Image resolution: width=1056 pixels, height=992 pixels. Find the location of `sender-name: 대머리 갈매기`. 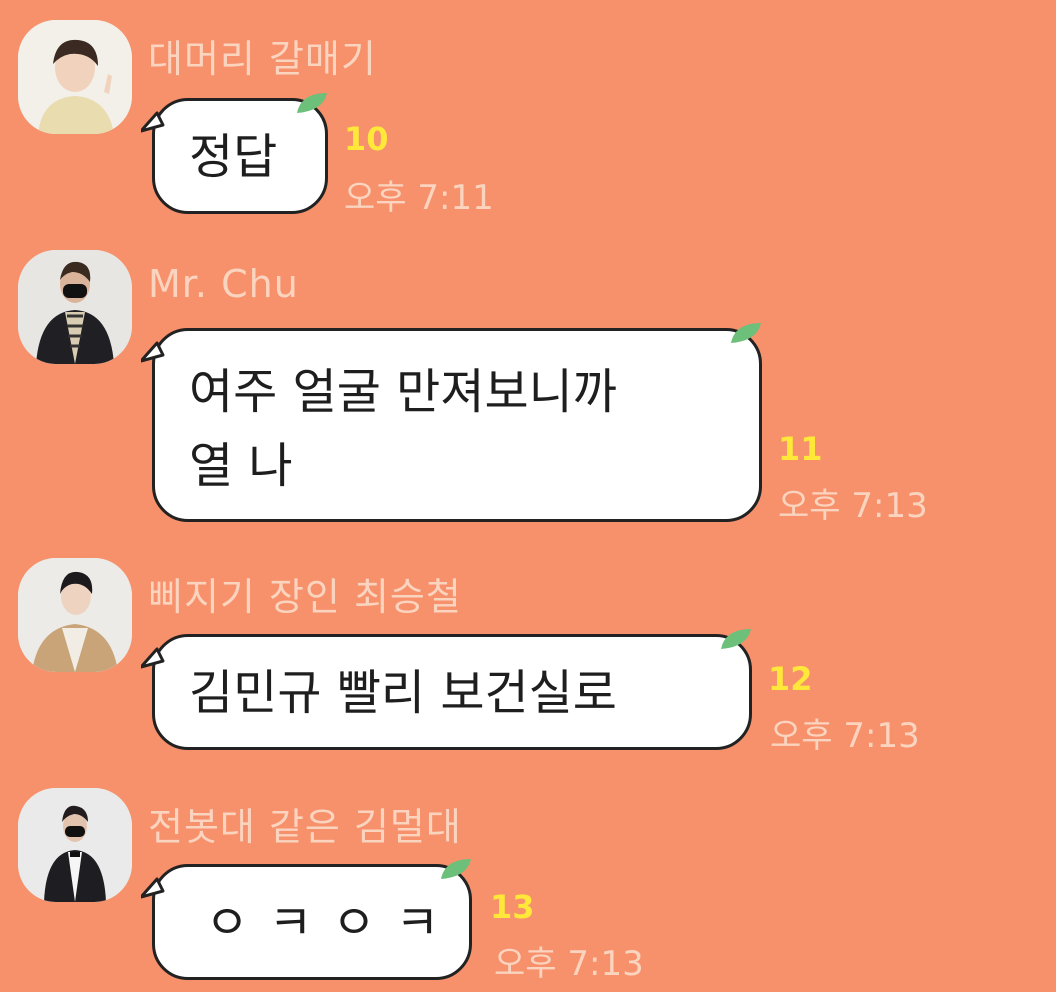

sender-name: 대머리 갈매기 is located at coordinates (262, 59).